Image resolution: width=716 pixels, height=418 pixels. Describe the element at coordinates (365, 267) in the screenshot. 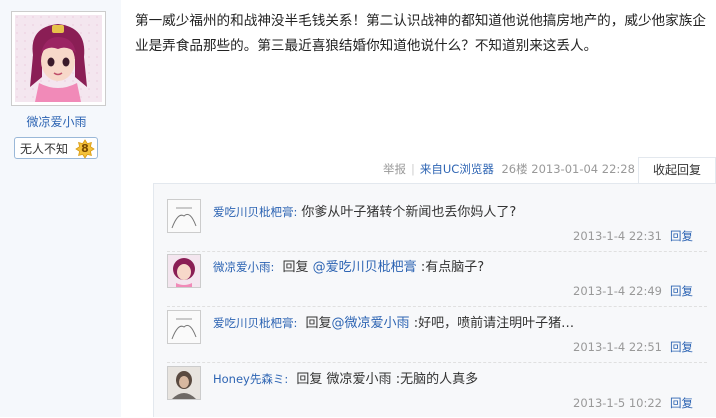

I see `reply-mention-link: @爱吃川贝枇杷膏` at that location.